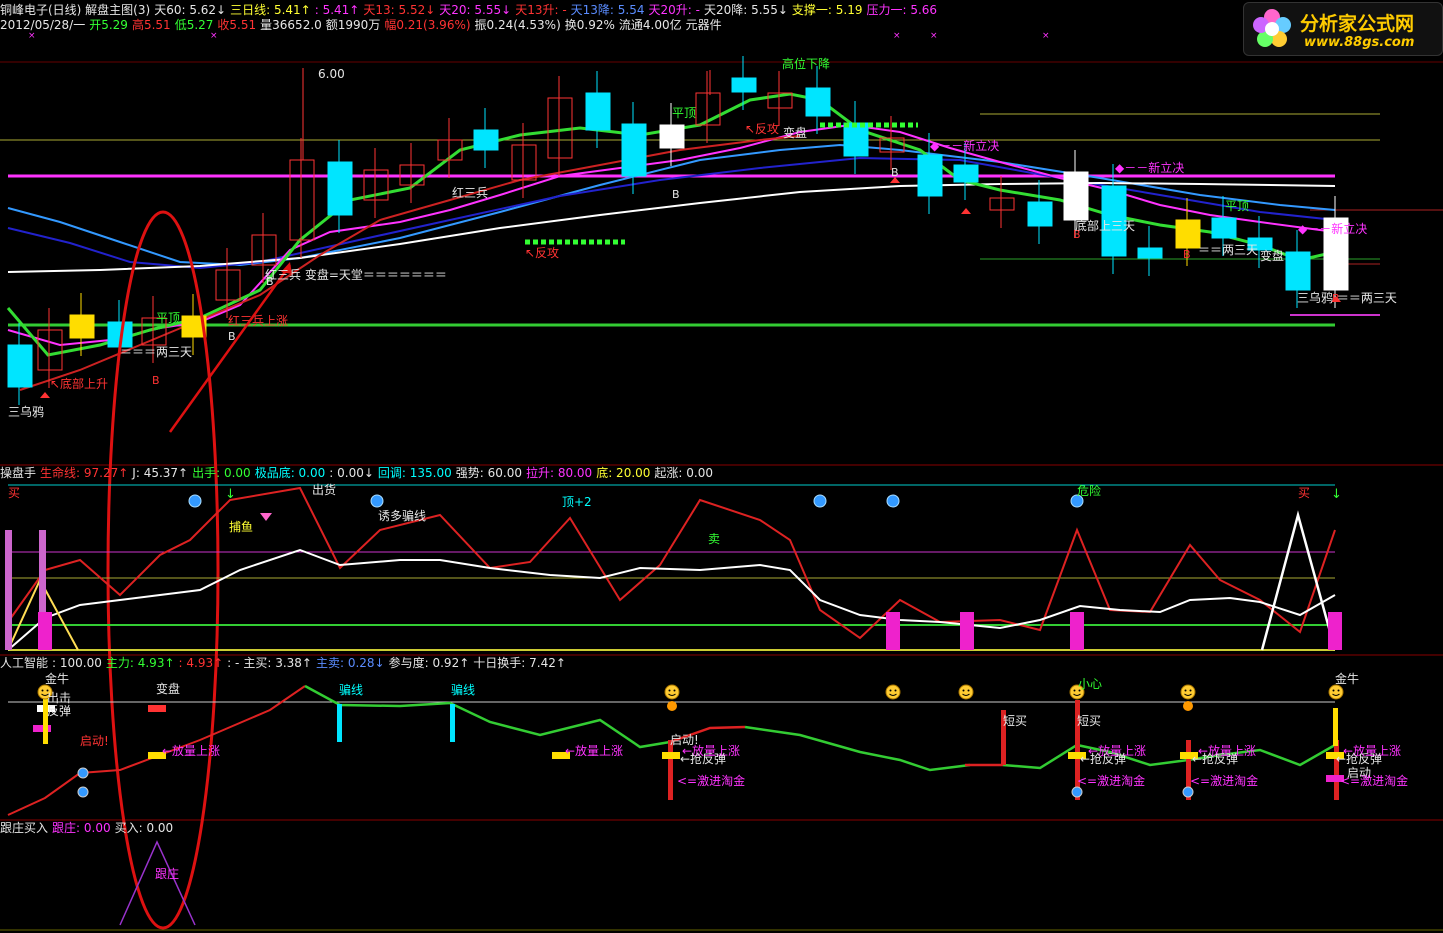 The height and width of the screenshot is (933, 1443). Describe the element at coordinates (94, 741) in the screenshot. I see `chart-annotation: 启动!` at that location.